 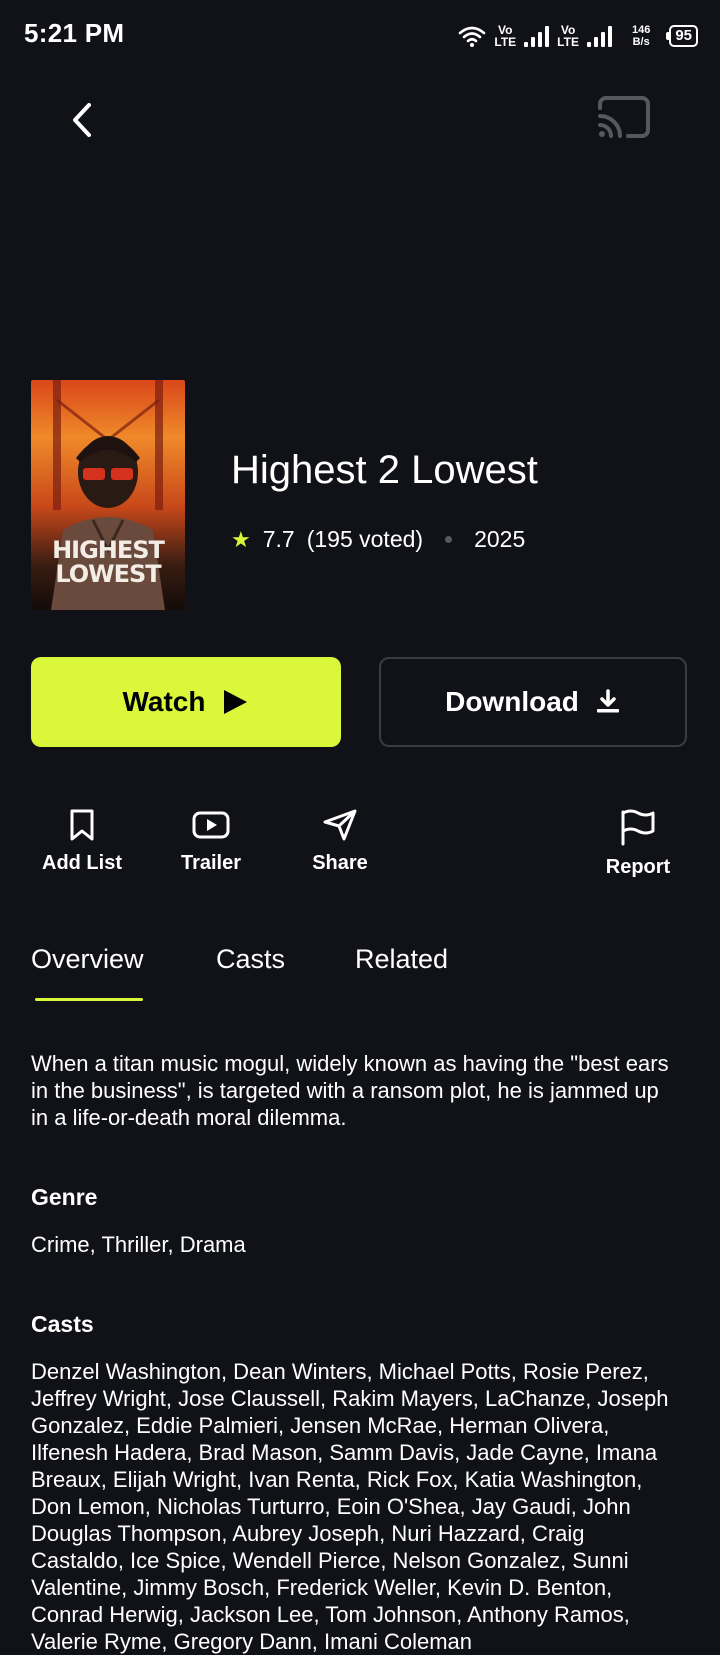 I want to click on back-button, so click(x=82, y=120).